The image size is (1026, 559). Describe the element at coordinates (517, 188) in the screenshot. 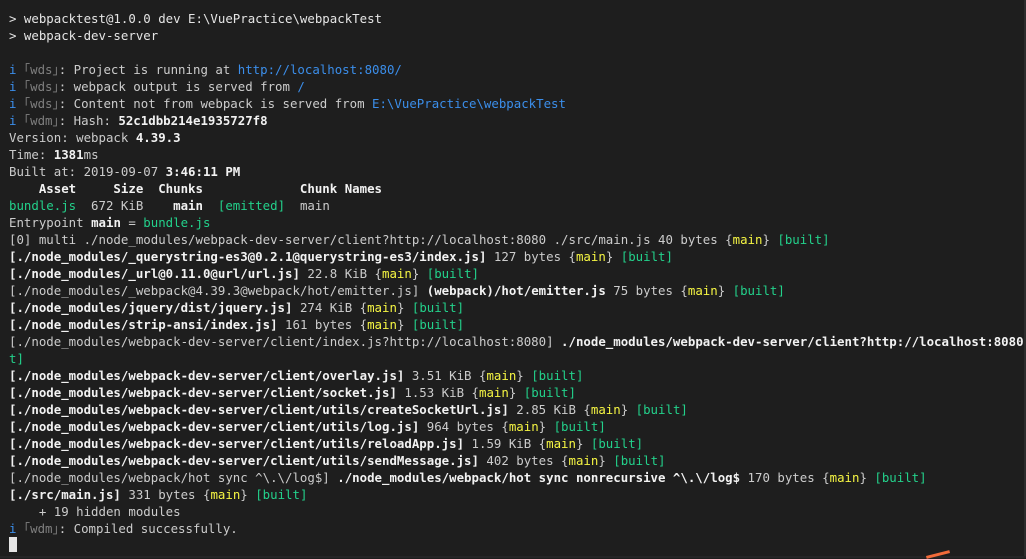

I see `terminal-line: Asset Size Chunks Chunk Names` at that location.